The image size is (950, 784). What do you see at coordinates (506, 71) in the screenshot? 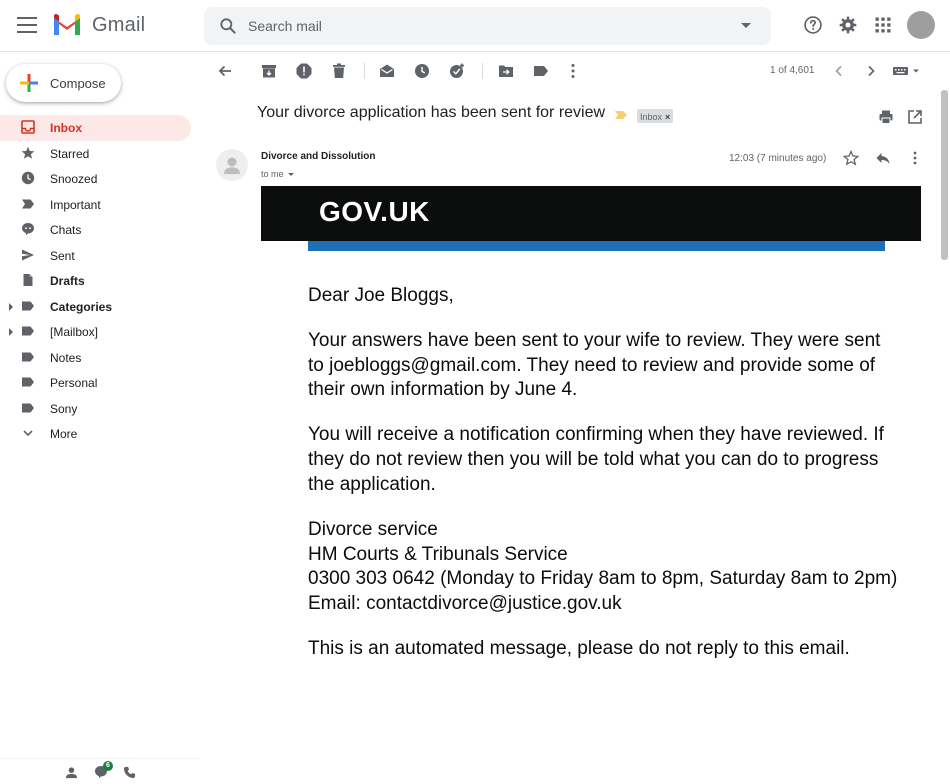
I see `move-to-folder-icon` at bounding box center [506, 71].